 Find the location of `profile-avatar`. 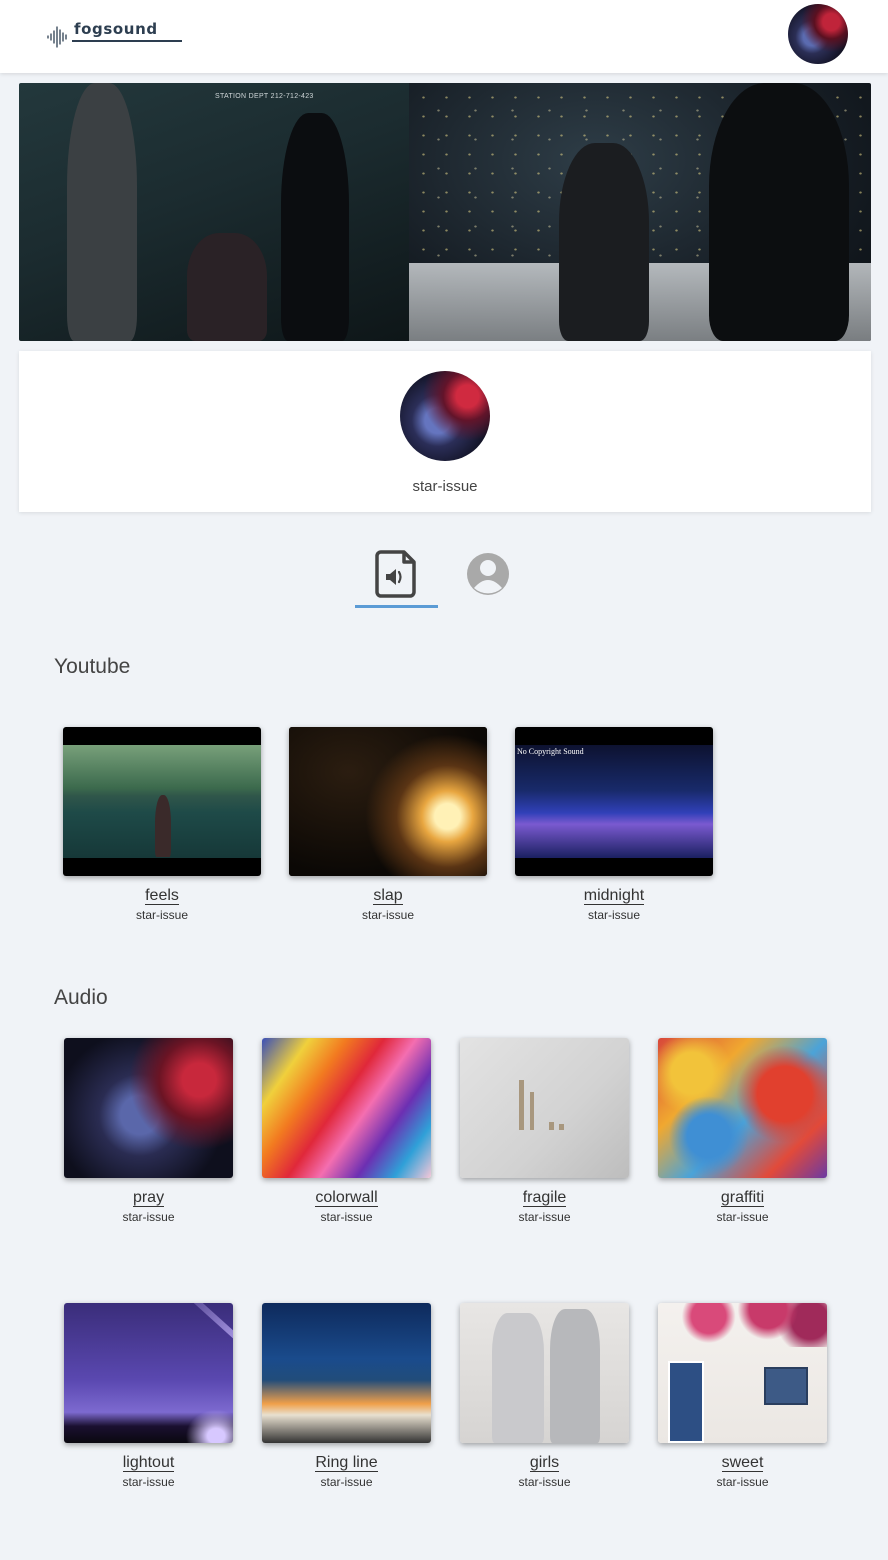

profile-avatar is located at coordinates (445, 416).